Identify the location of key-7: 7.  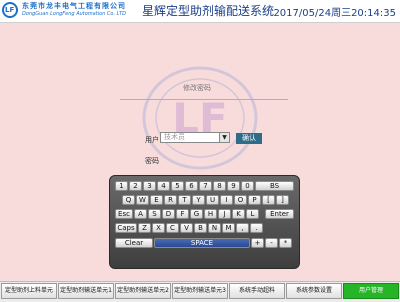
(205, 186).